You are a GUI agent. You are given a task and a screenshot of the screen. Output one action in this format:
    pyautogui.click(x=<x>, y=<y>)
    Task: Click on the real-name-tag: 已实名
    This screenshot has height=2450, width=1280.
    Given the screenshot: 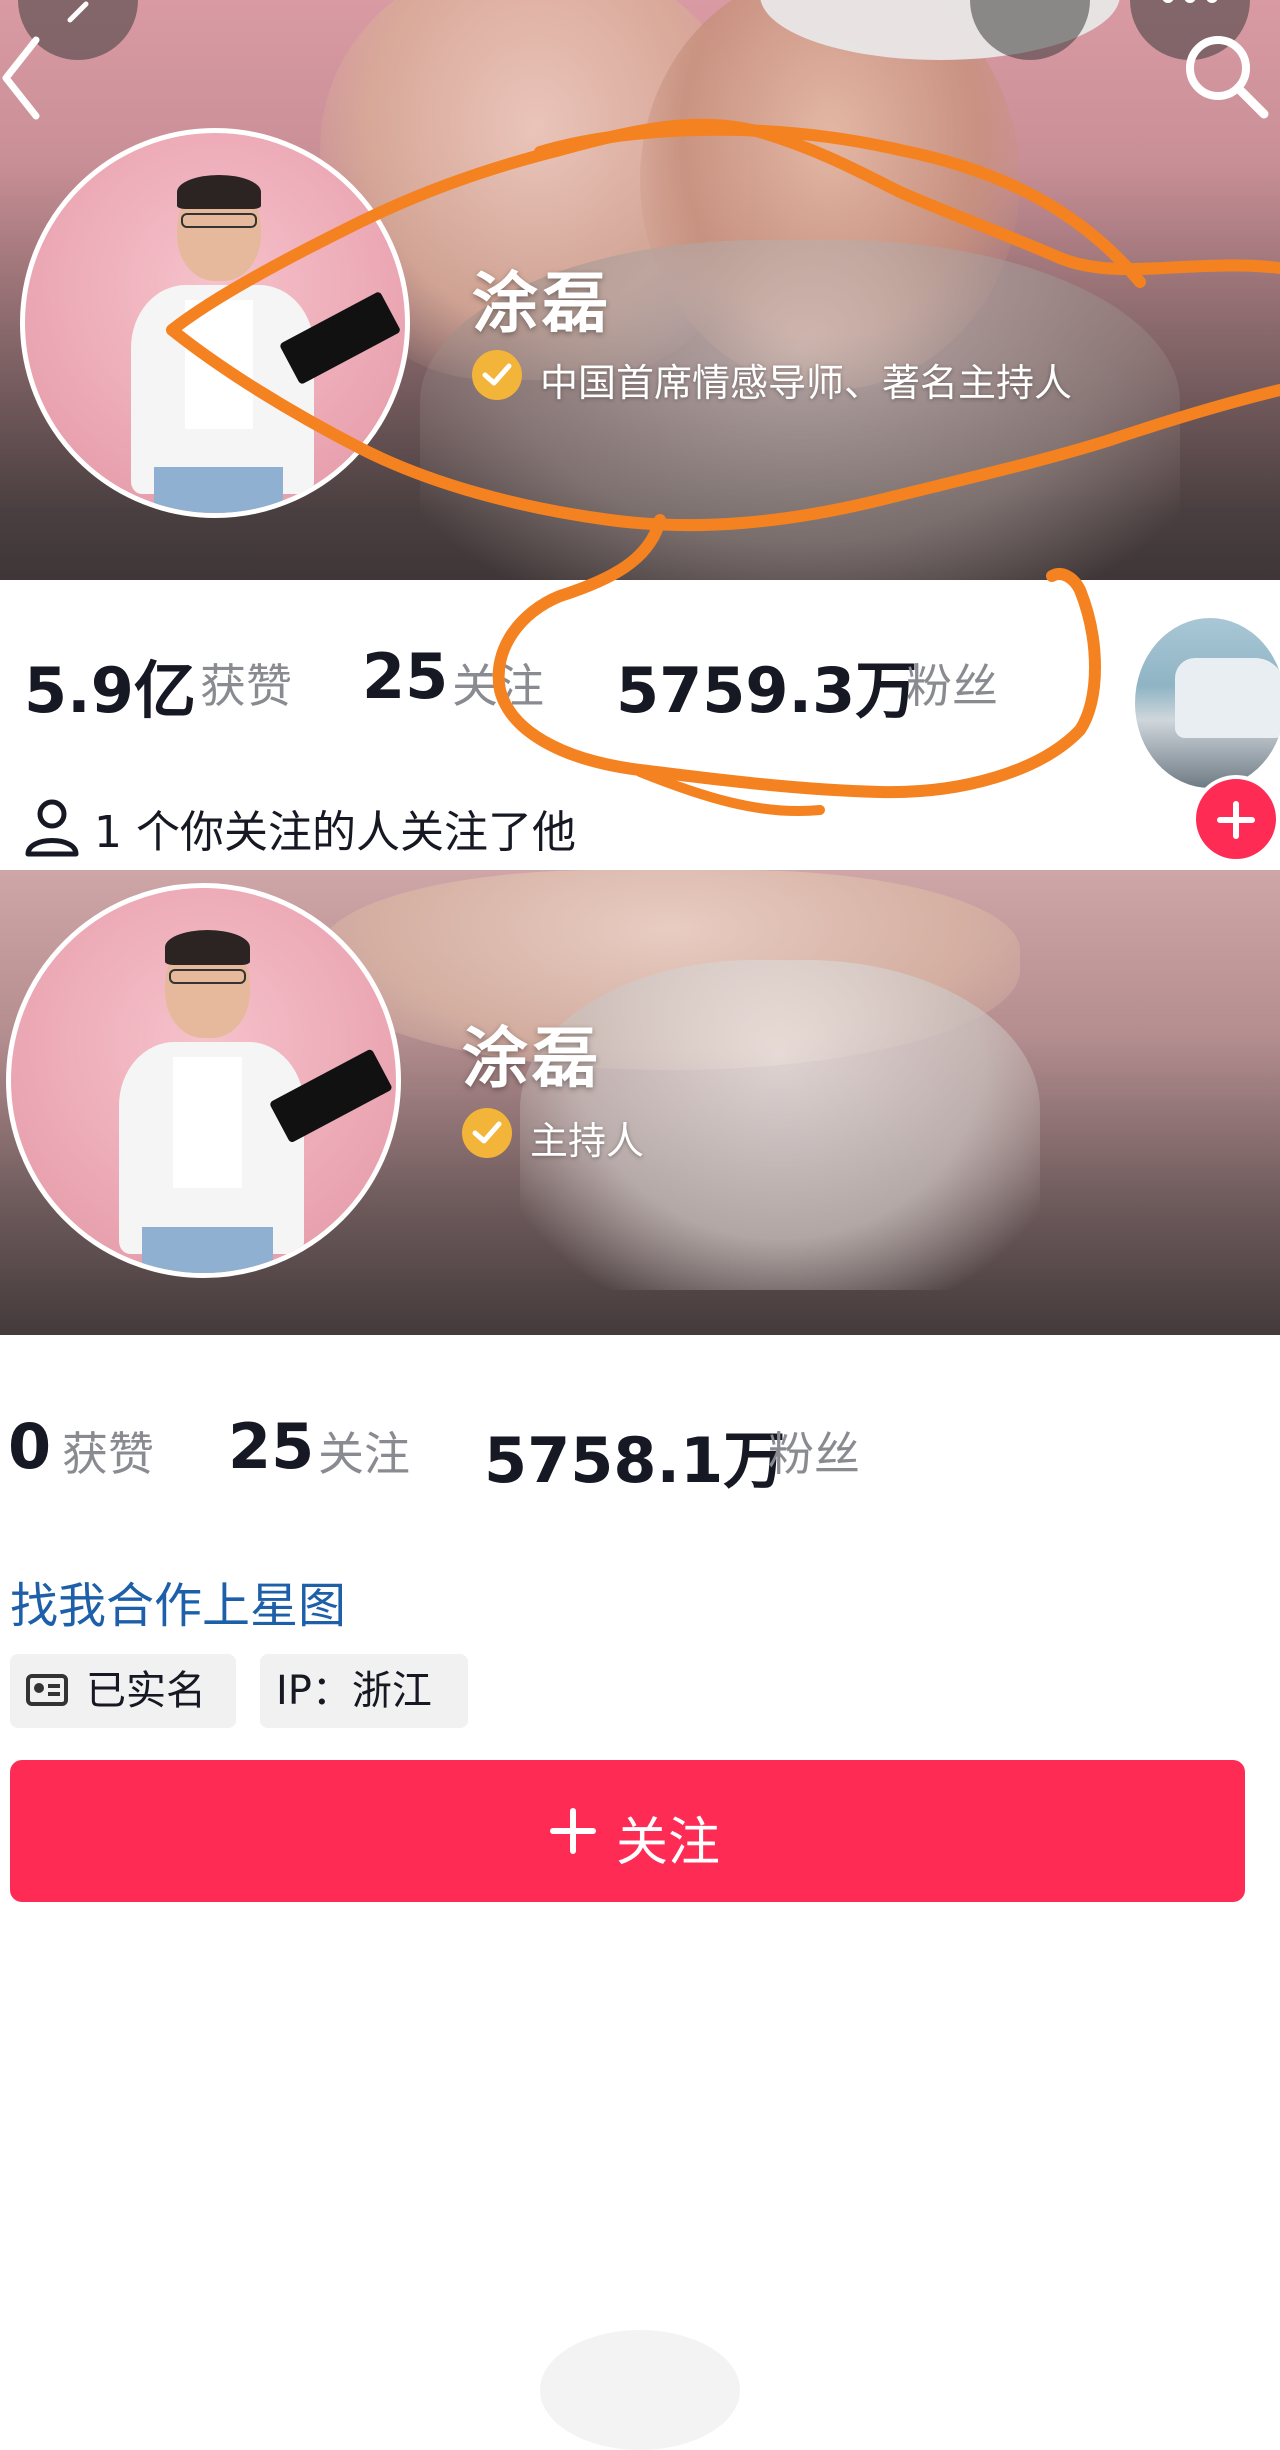 What is the action you would take?
    pyautogui.click(x=123, y=1691)
    